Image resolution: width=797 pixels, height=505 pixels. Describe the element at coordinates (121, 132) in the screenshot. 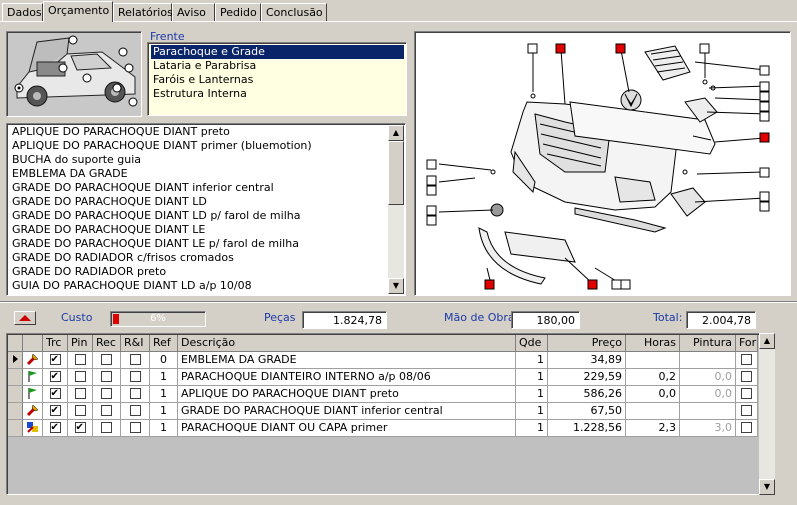

I see `list-item: APLIQUE DO PARACHOQUE DIANT preto` at that location.